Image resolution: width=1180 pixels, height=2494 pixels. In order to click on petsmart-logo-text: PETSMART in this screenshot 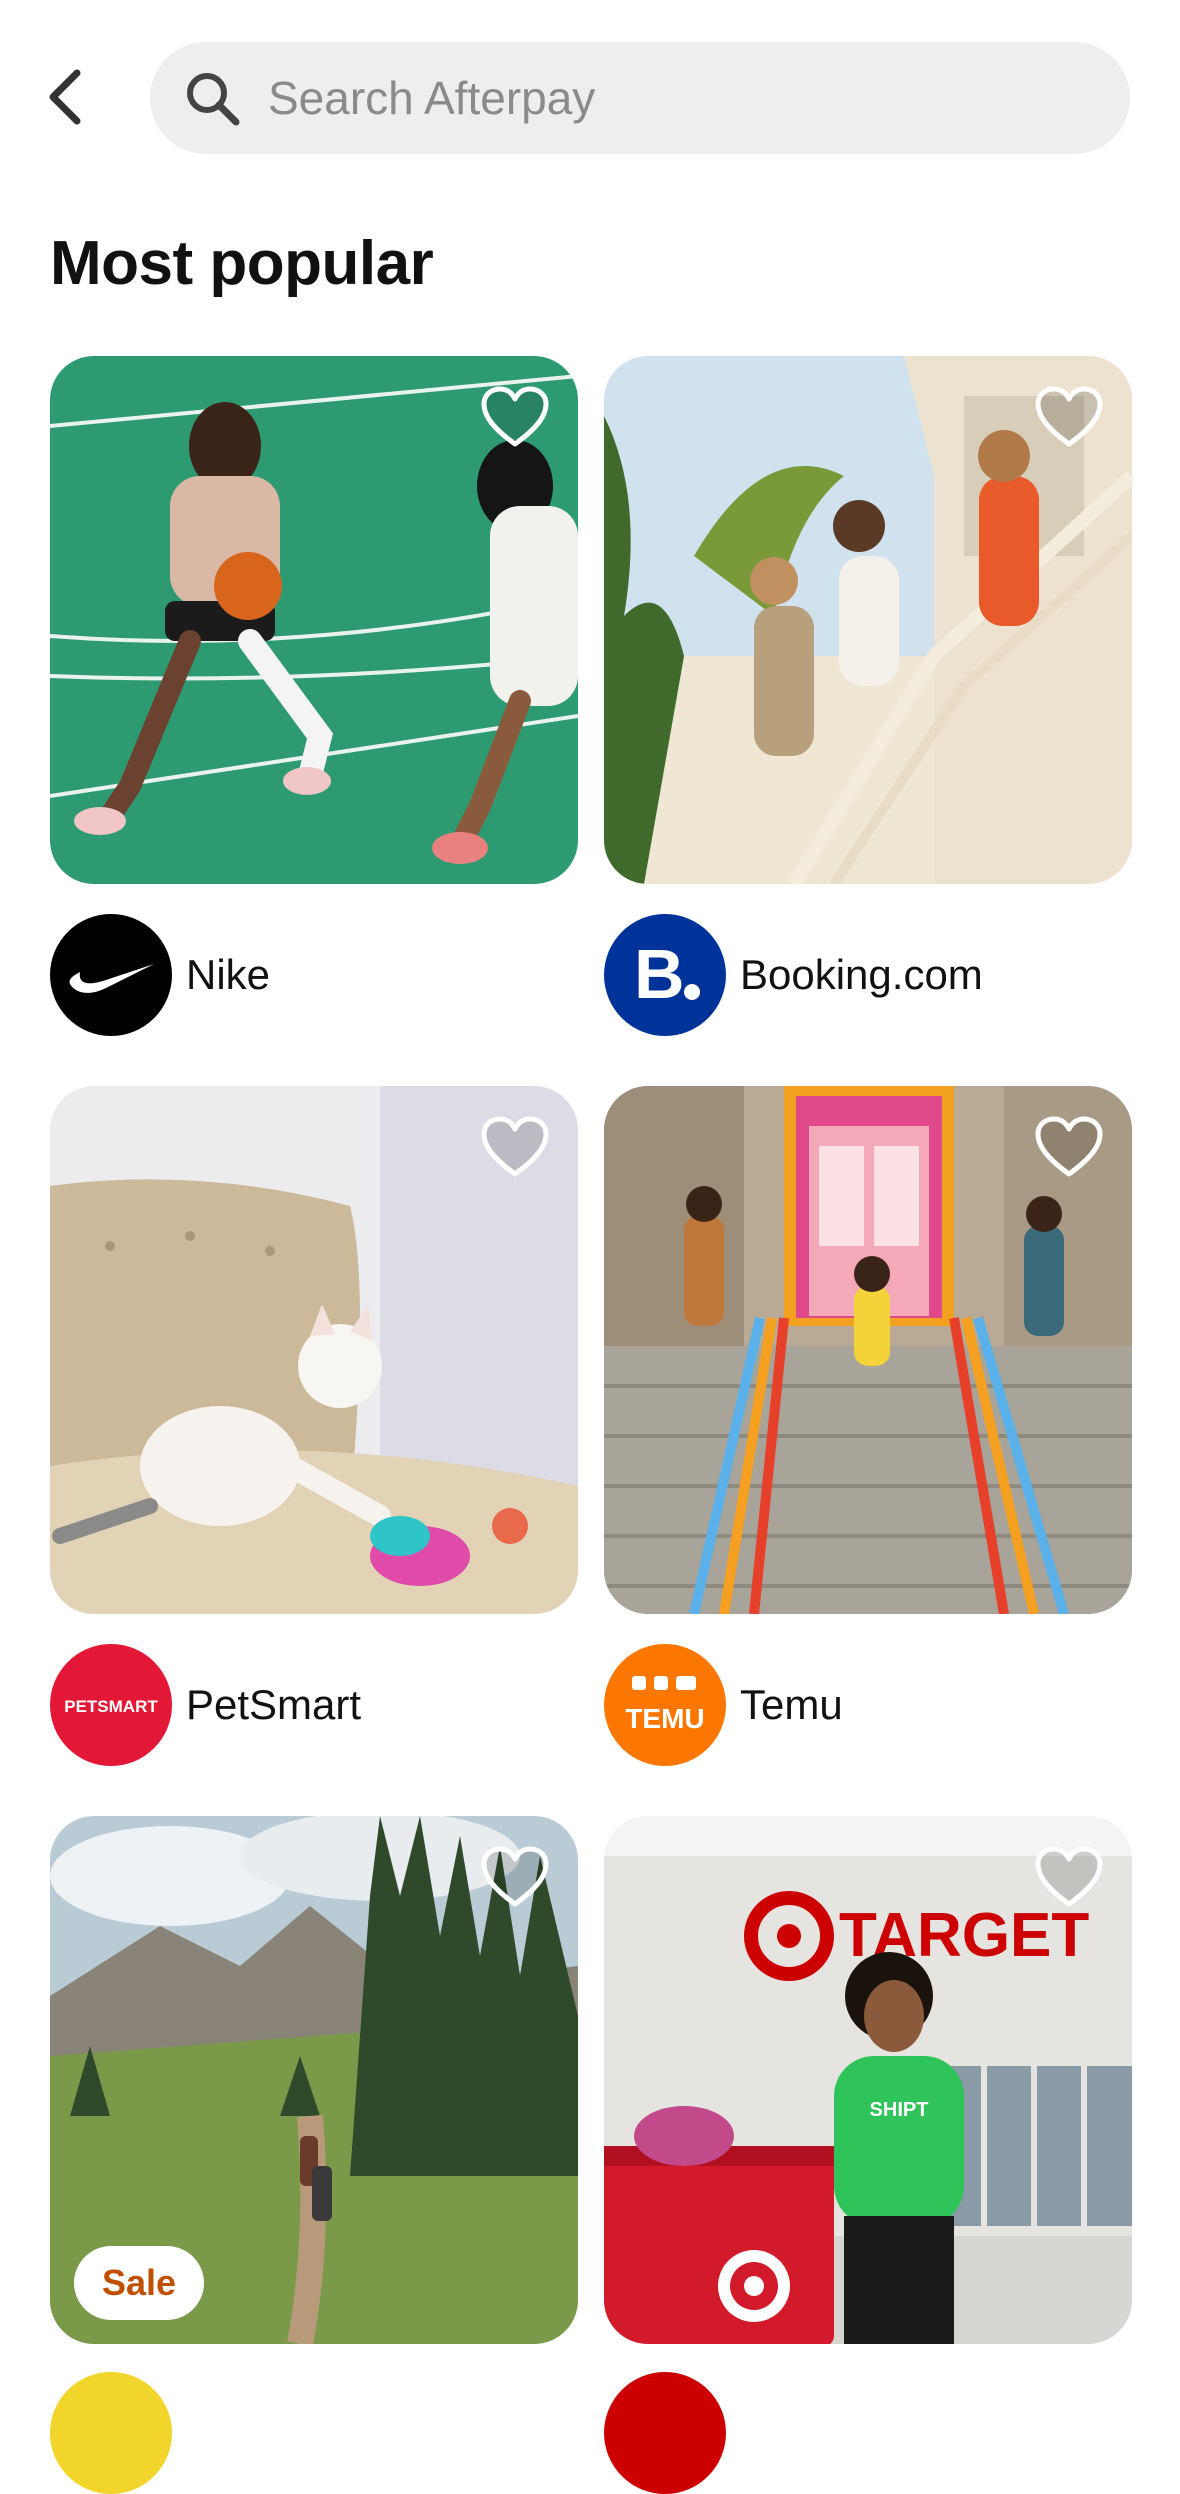, I will do `click(111, 1706)`.